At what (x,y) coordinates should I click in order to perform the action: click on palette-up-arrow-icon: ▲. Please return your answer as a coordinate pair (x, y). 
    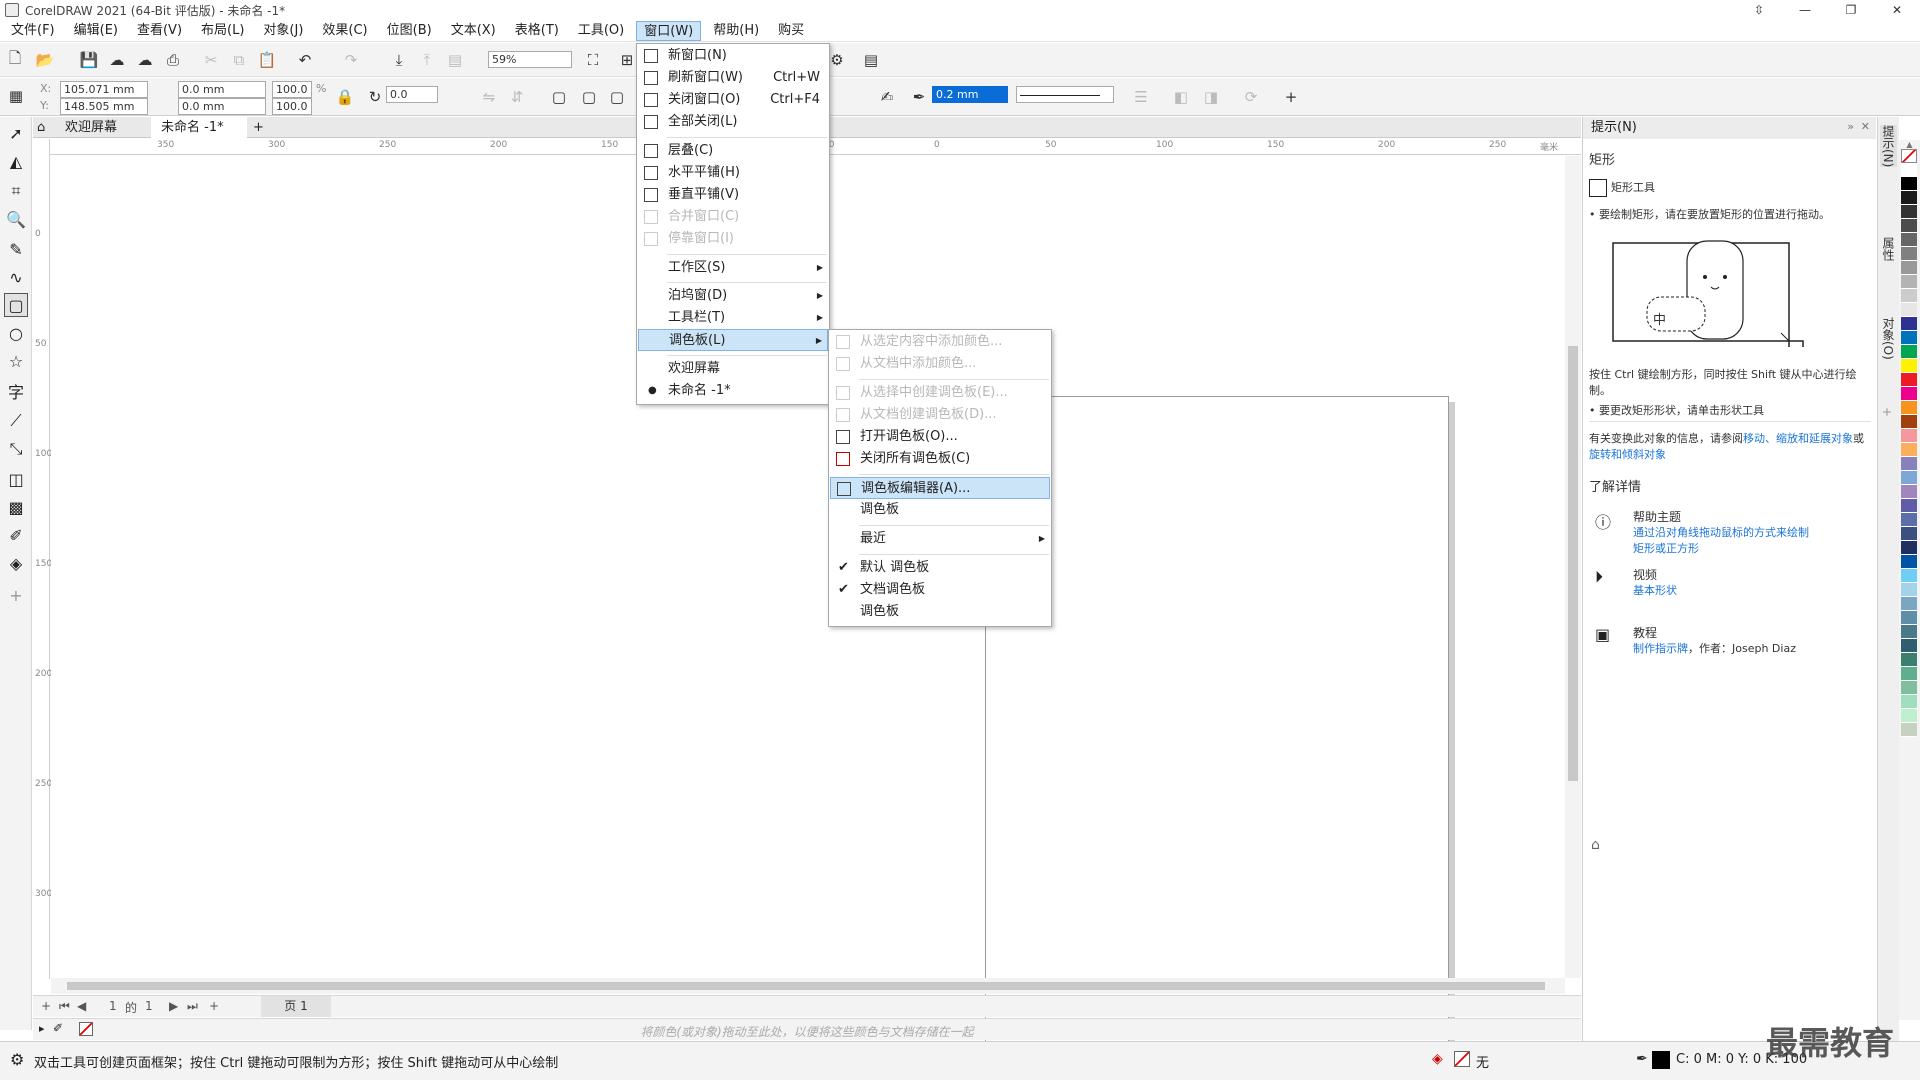
    Looking at the image, I should click on (1909, 144).